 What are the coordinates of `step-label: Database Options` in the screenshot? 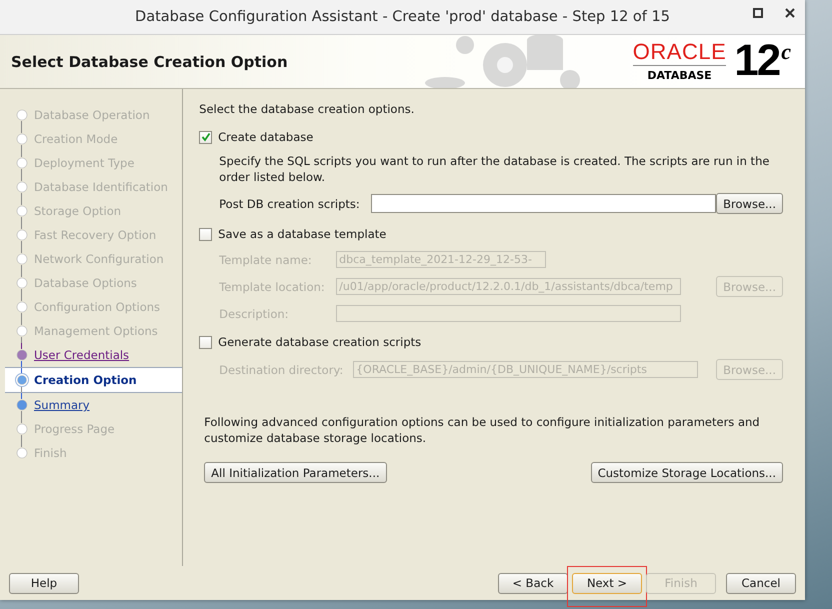 It's located at (85, 283).